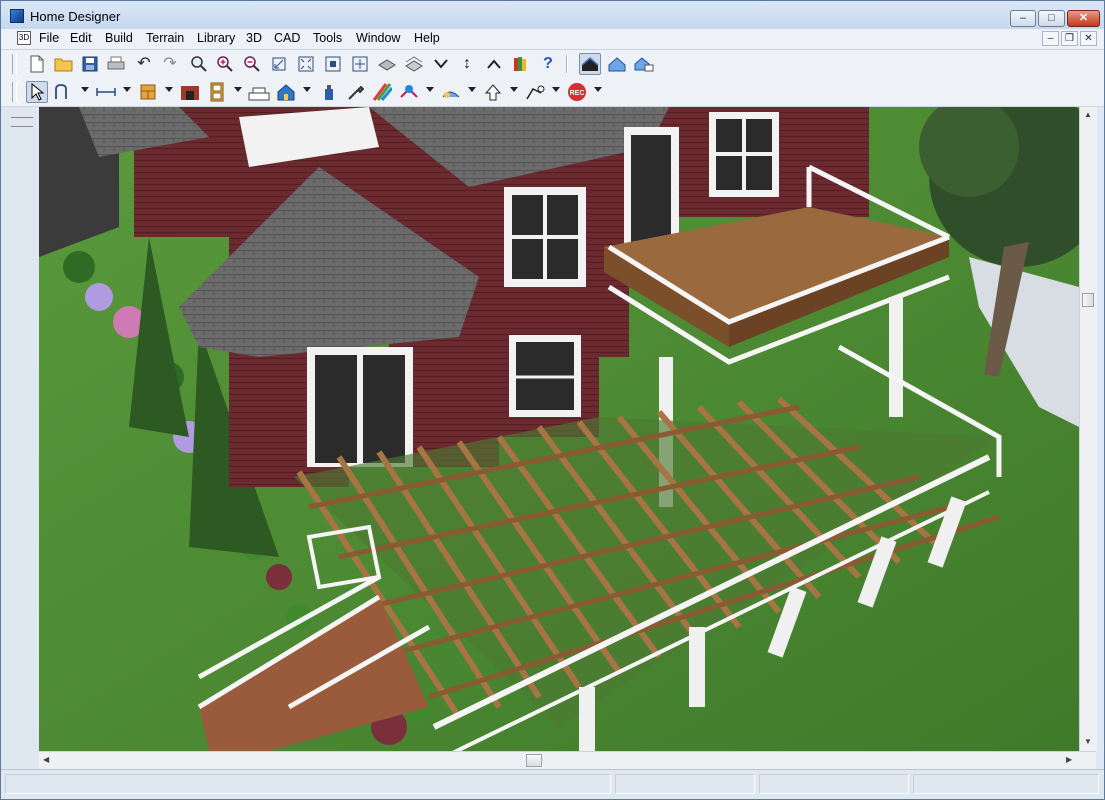 The width and height of the screenshot is (1105, 800). Describe the element at coordinates (552, 15) in the screenshot. I see `title-bar: Home Designer – □ ✕` at that location.